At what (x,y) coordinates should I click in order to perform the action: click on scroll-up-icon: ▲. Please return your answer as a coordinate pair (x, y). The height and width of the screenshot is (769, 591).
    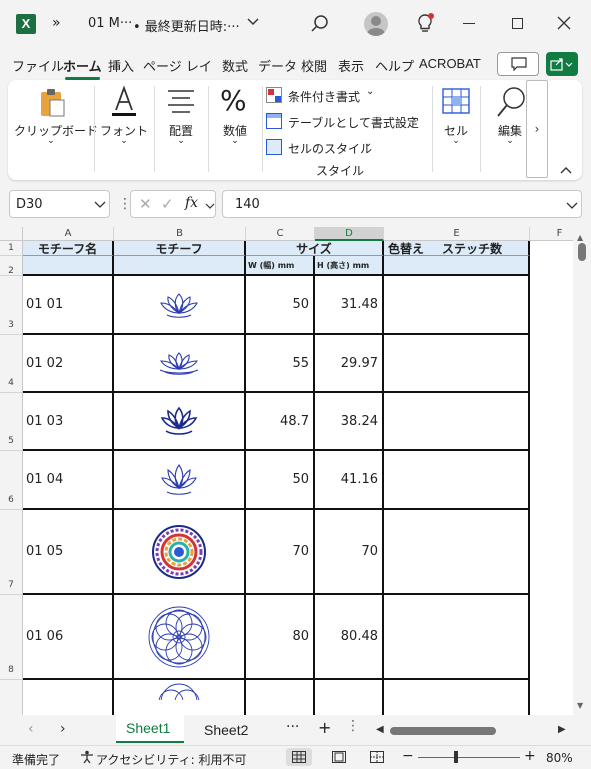
    Looking at the image, I should click on (580, 237).